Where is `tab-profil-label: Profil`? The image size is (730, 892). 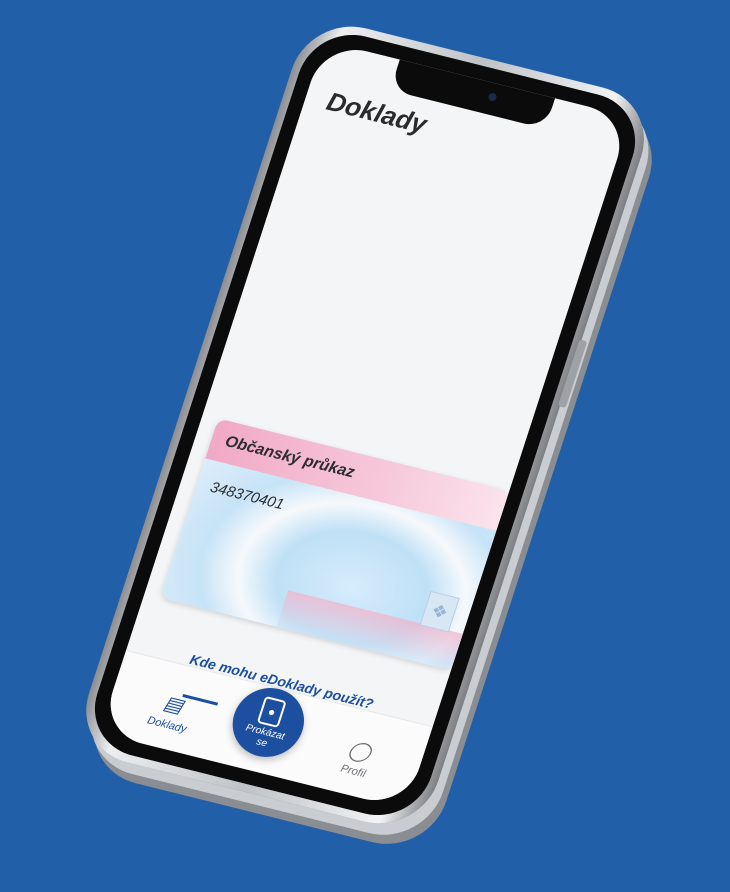
tab-profil-label: Profil is located at coordinates (353, 771).